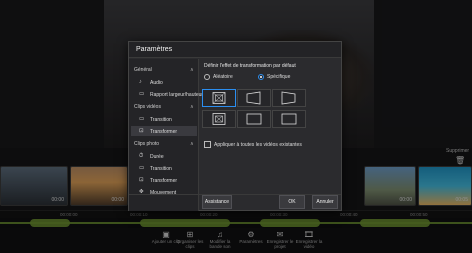 Image resolution: width=472 pixels, height=253 pixels. I want to click on sidebar-item-duration: ⏱ Durée, so click(164, 156).